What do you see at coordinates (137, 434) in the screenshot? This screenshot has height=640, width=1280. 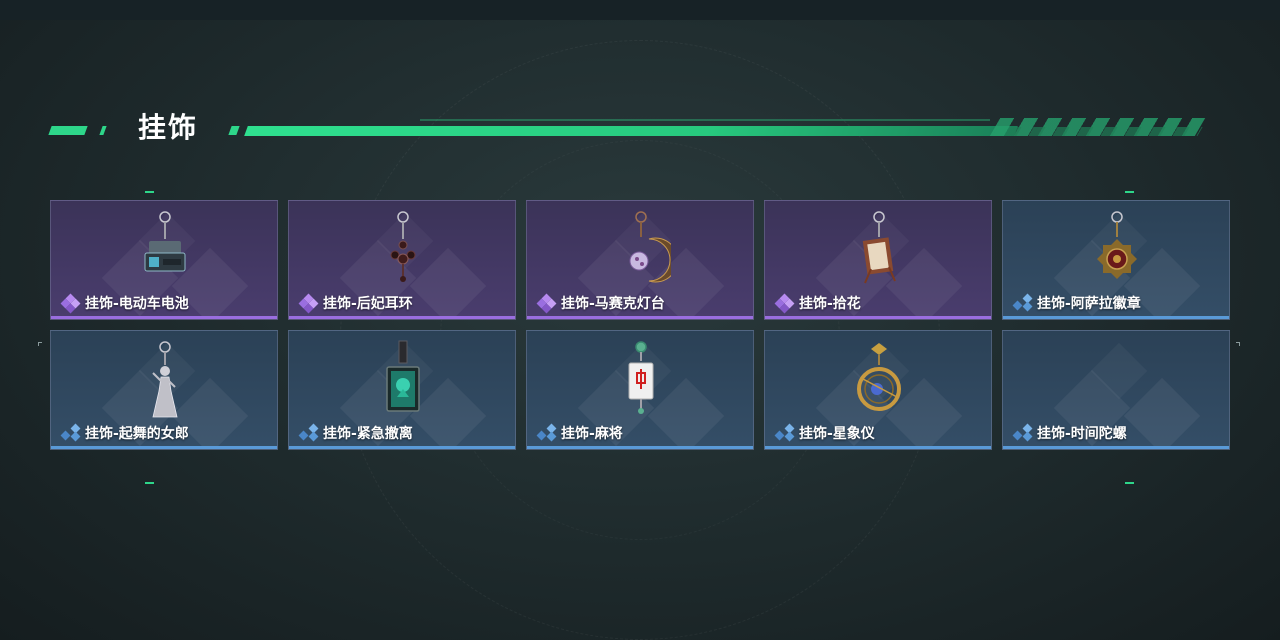 I see `charm-name: 挂饰-起舞的女郎` at bounding box center [137, 434].